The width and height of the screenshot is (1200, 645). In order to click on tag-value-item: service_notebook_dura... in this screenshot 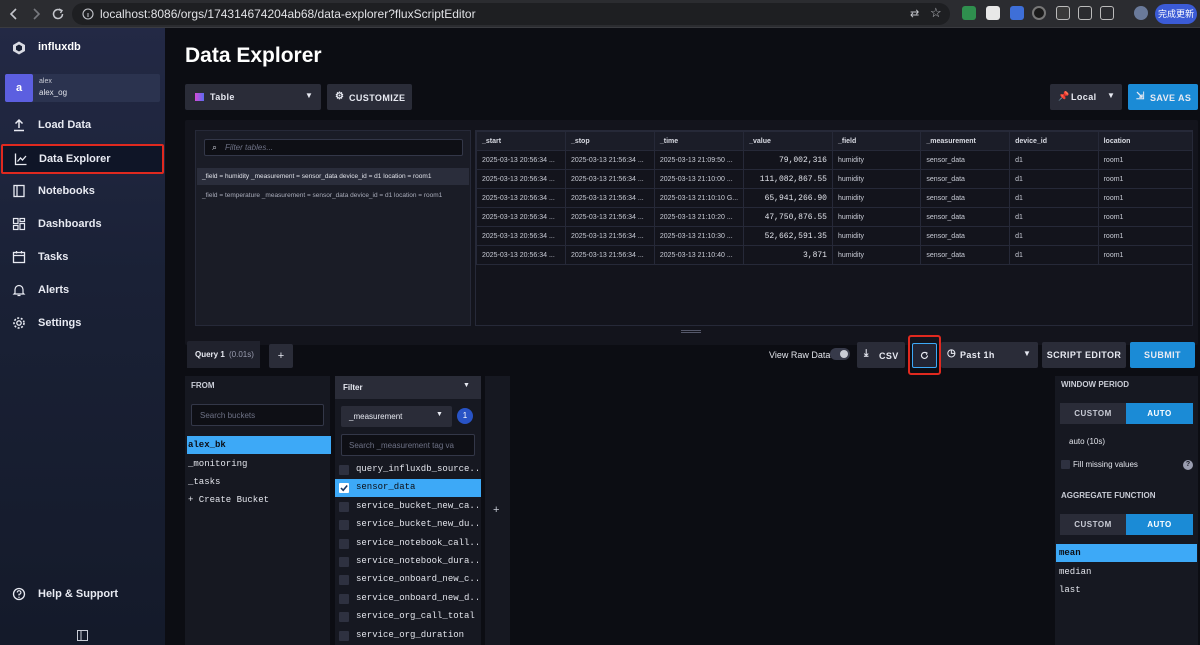, I will do `click(408, 562)`.